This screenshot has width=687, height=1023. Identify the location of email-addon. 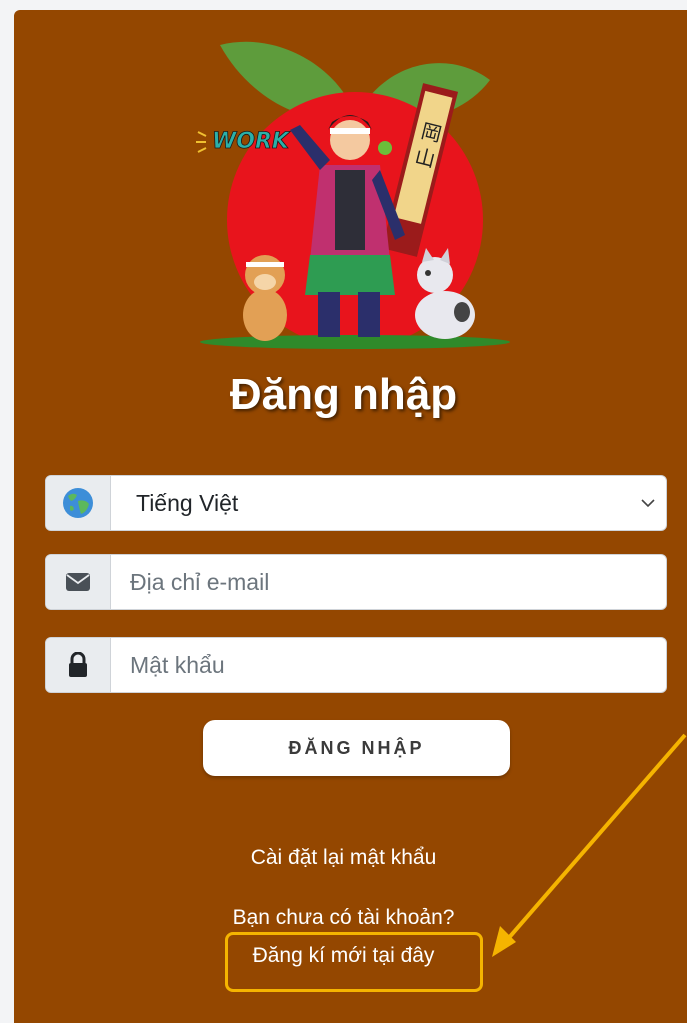
(78, 582).